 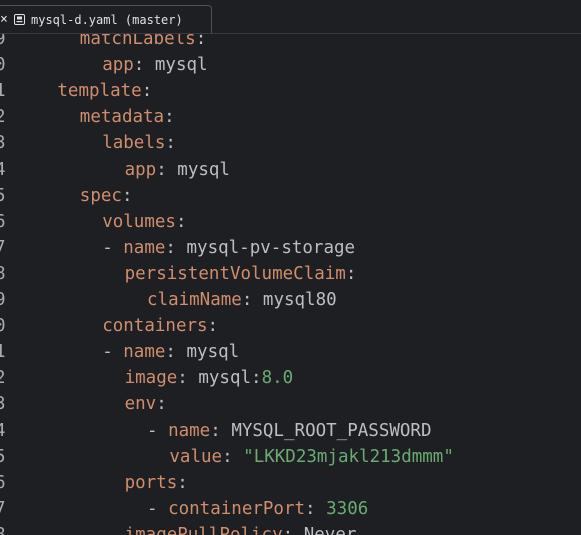 I want to click on yaml-key: spec, so click(x=100, y=195).